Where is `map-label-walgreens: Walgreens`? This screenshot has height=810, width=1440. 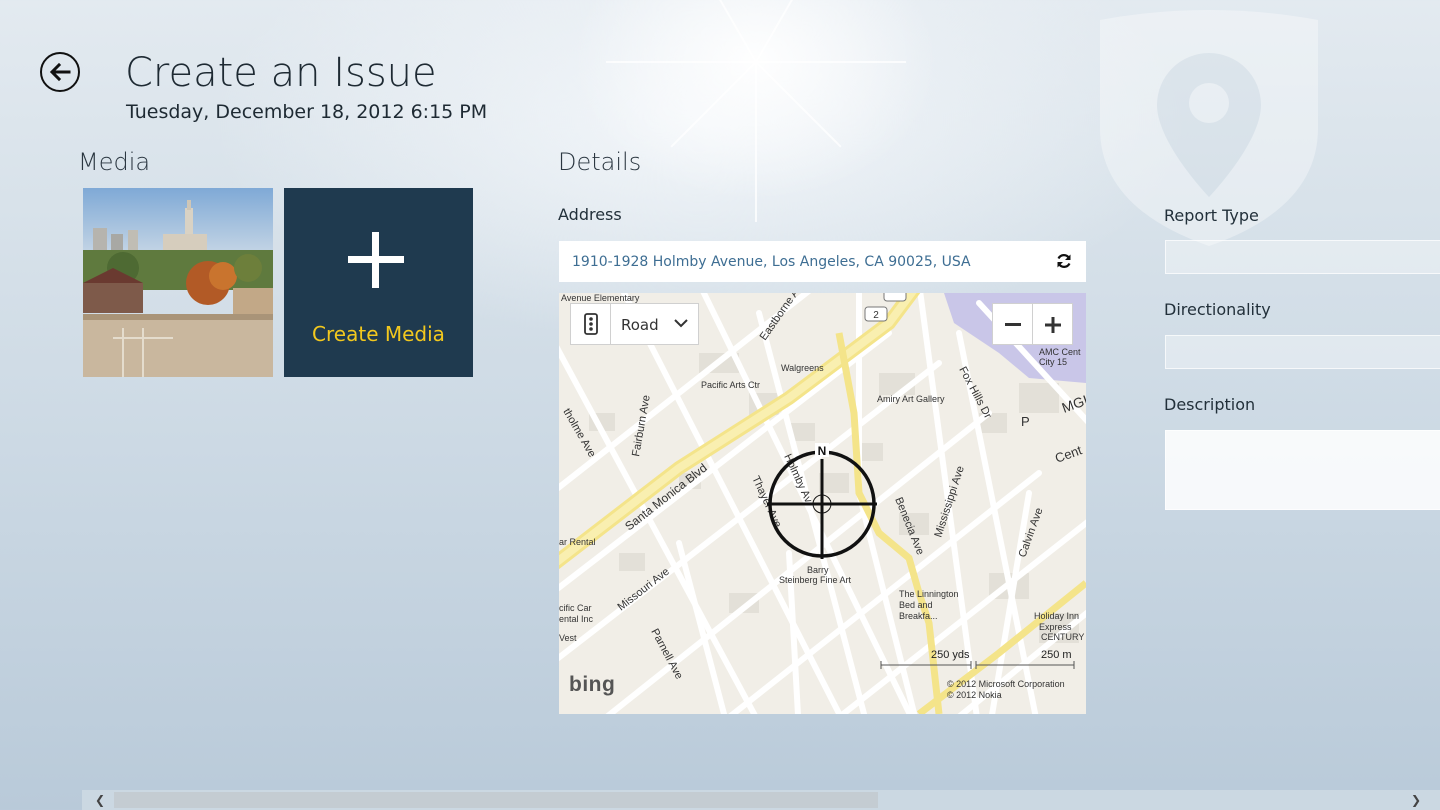
map-label-walgreens: Walgreens is located at coordinates (802, 368).